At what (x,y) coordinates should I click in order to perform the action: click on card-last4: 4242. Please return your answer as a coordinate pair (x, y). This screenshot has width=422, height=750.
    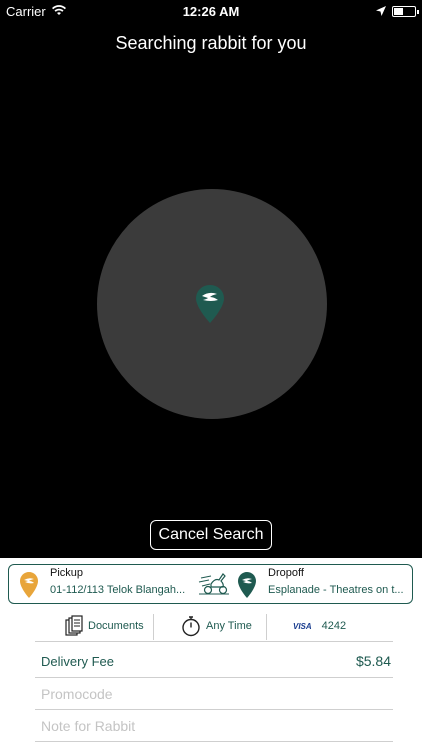
    Looking at the image, I should click on (334, 626).